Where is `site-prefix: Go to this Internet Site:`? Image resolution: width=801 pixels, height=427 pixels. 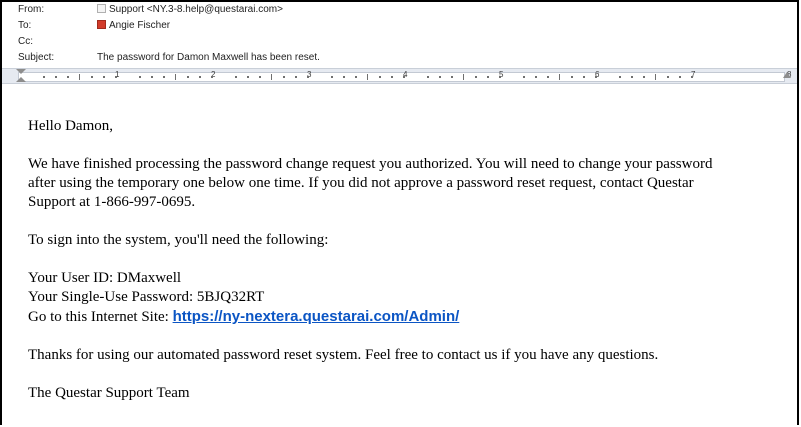
site-prefix: Go to this Internet Site: is located at coordinates (100, 317).